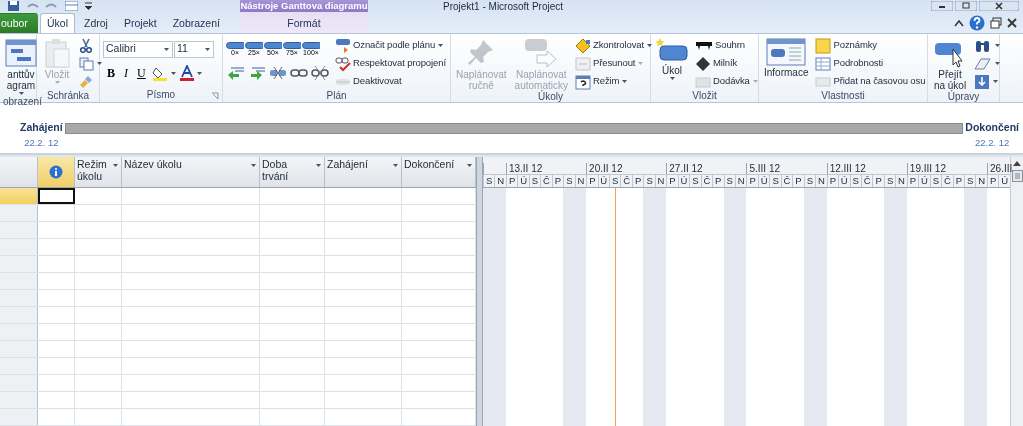 The height and width of the screenshot is (426, 1023). I want to click on ribbon-button: Označit podle plánu, so click(390, 45).